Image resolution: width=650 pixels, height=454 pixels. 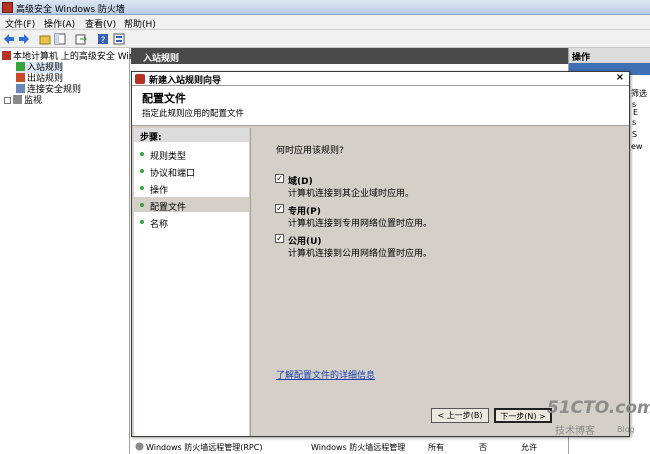 I want to click on firewall-icon, so click(x=6, y=55).